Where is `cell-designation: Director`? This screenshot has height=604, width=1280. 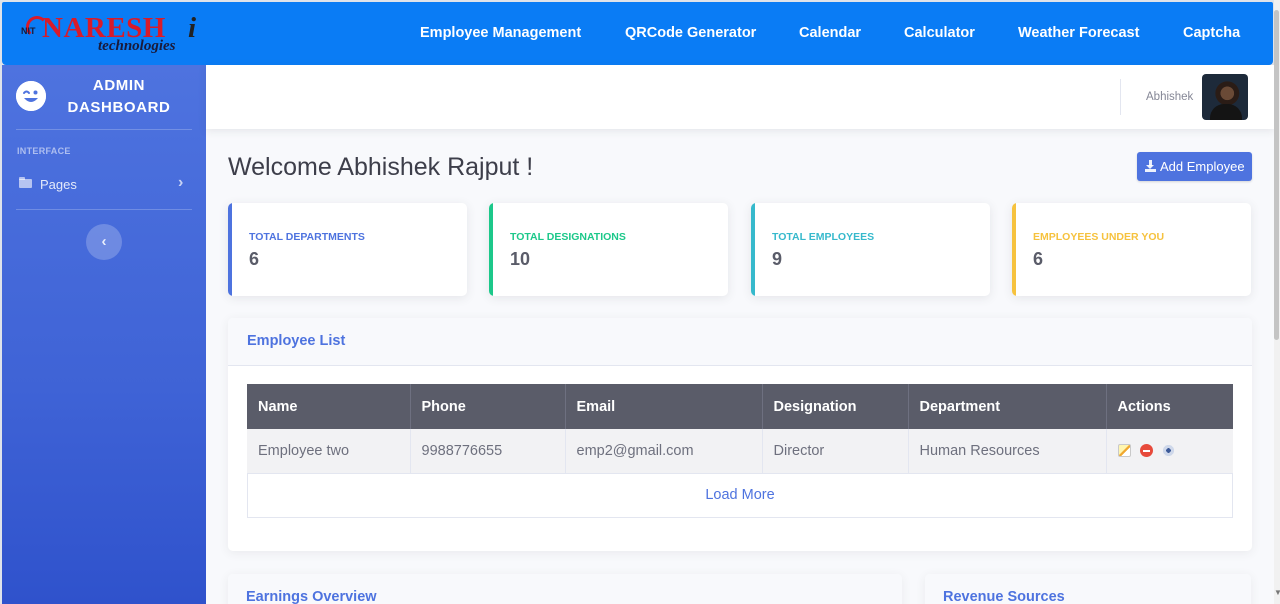
cell-designation: Director is located at coordinates (835, 451).